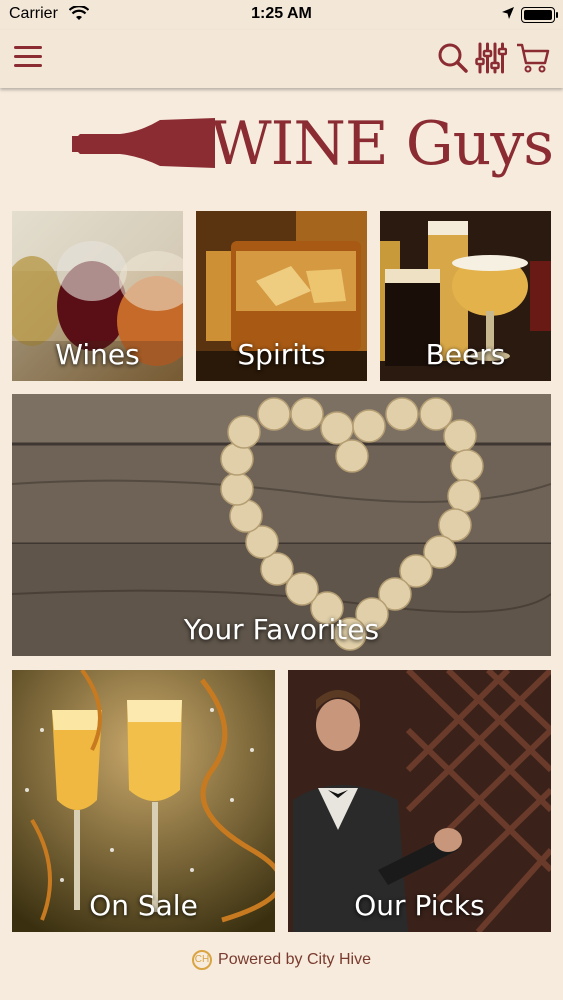 Image resolution: width=563 pixels, height=1000 pixels. I want to click on footer: CH Powered by City Hive, so click(281, 963).